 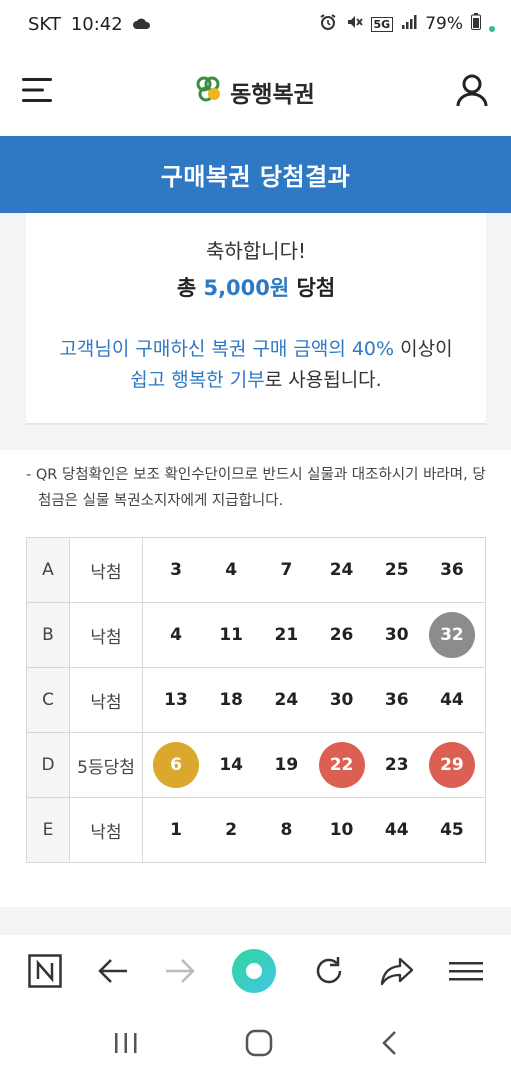 What do you see at coordinates (48, 700) in the screenshot?
I see `row-label: C` at bounding box center [48, 700].